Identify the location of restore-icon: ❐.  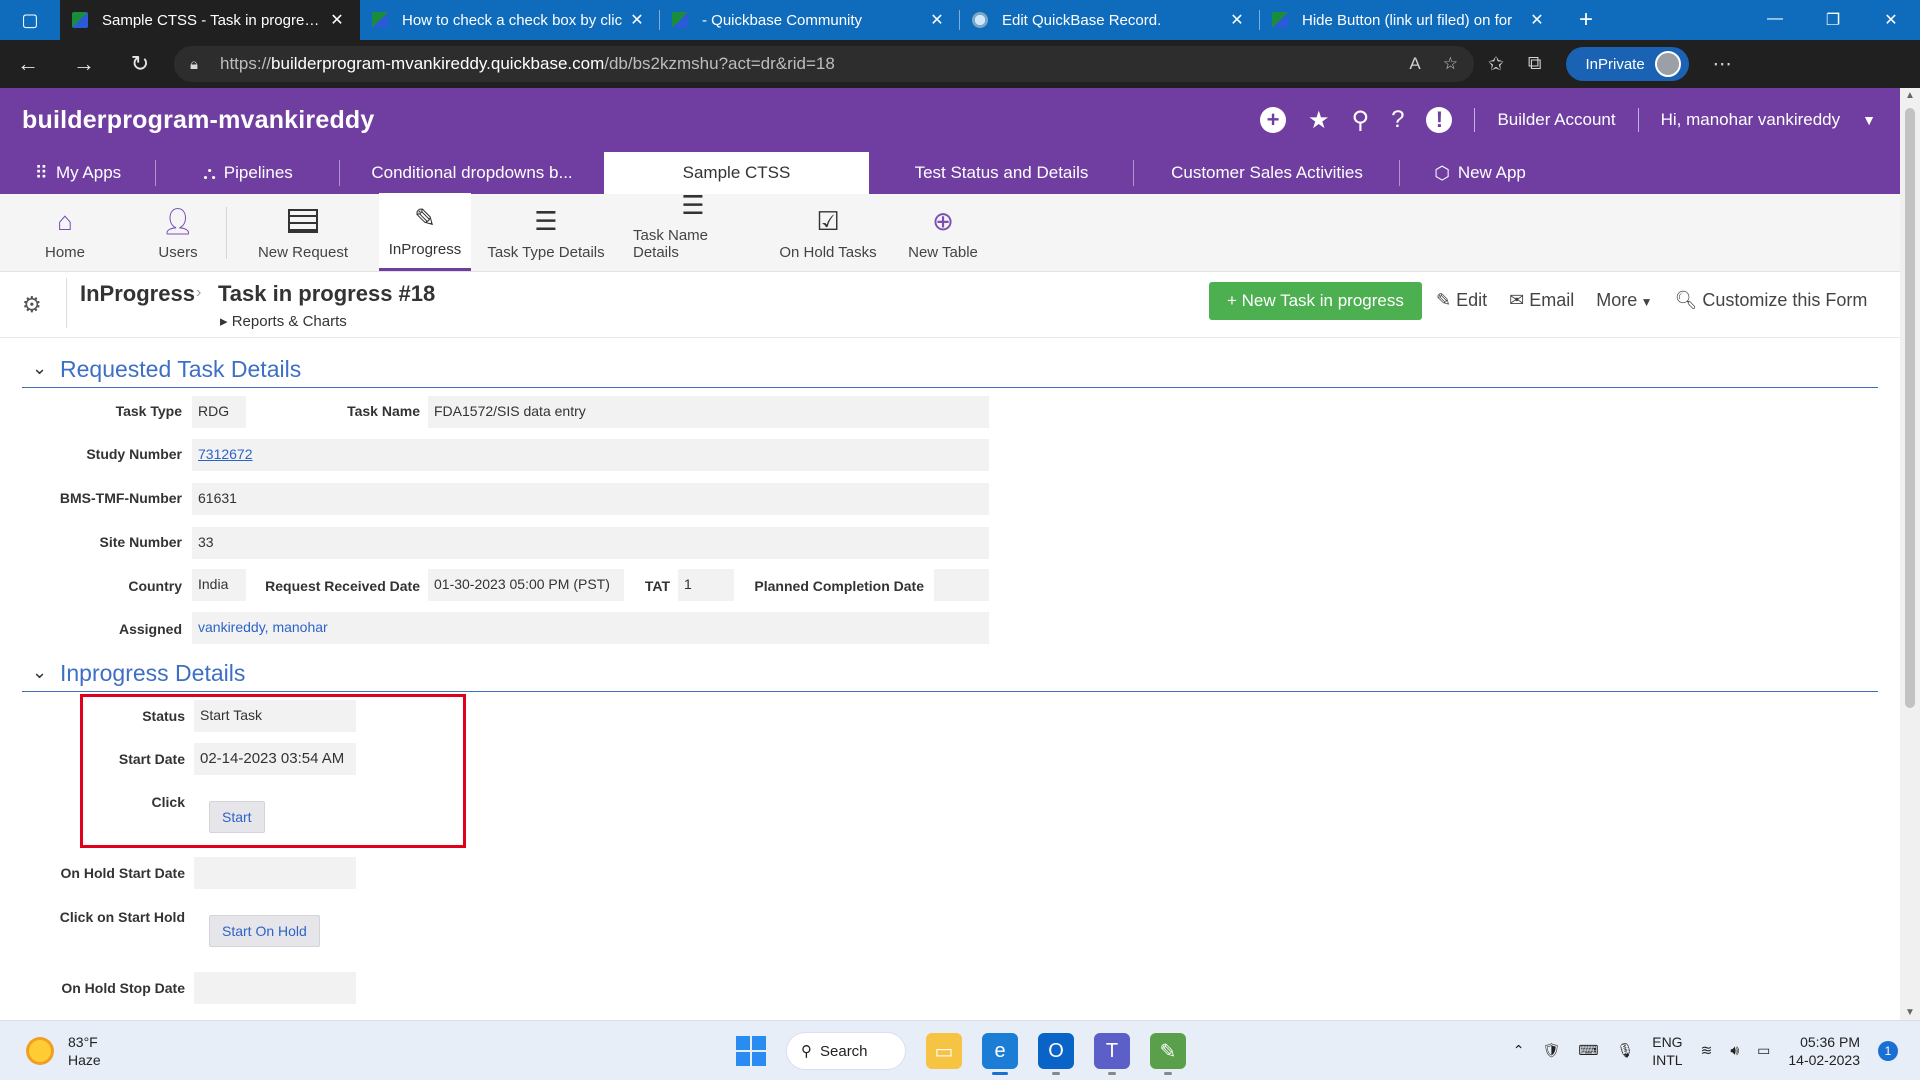
(1833, 20).